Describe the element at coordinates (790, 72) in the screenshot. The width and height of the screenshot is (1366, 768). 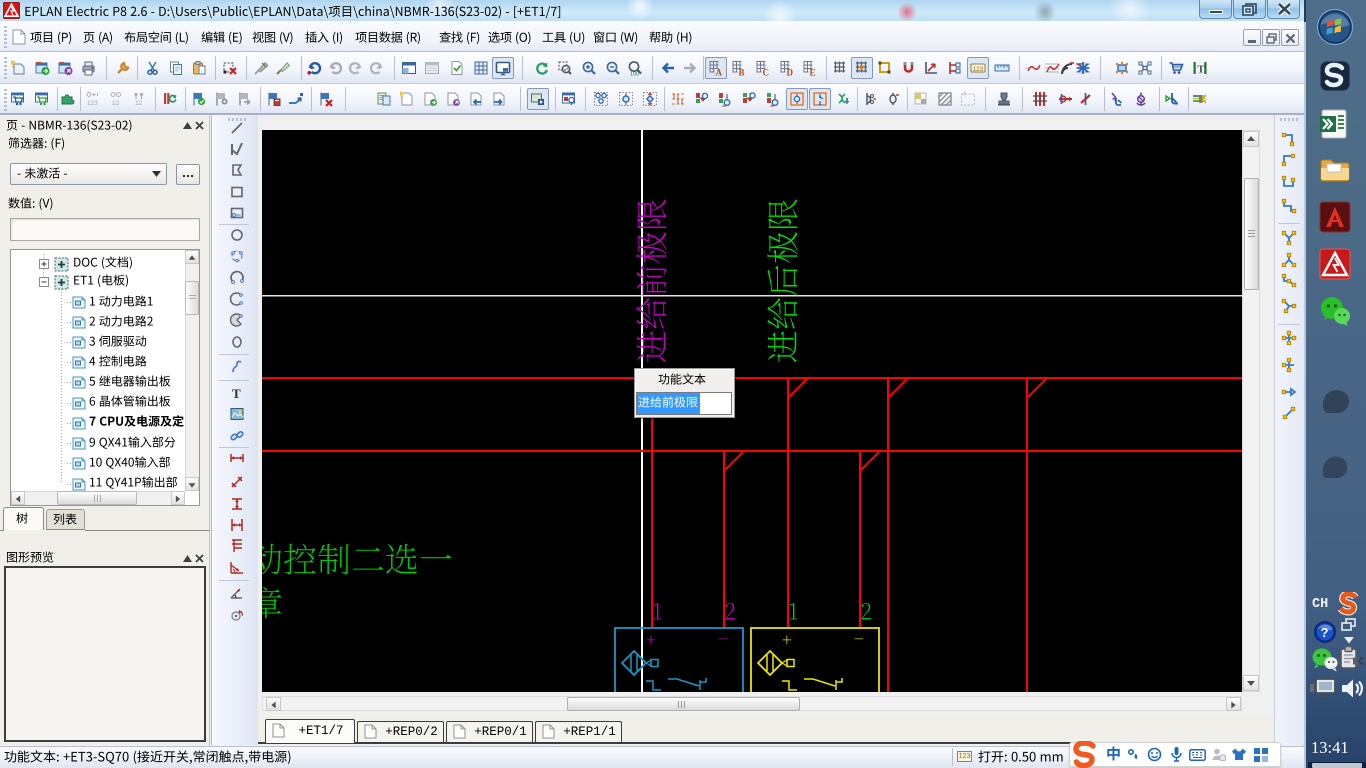
I see `svg-text: D` at that location.